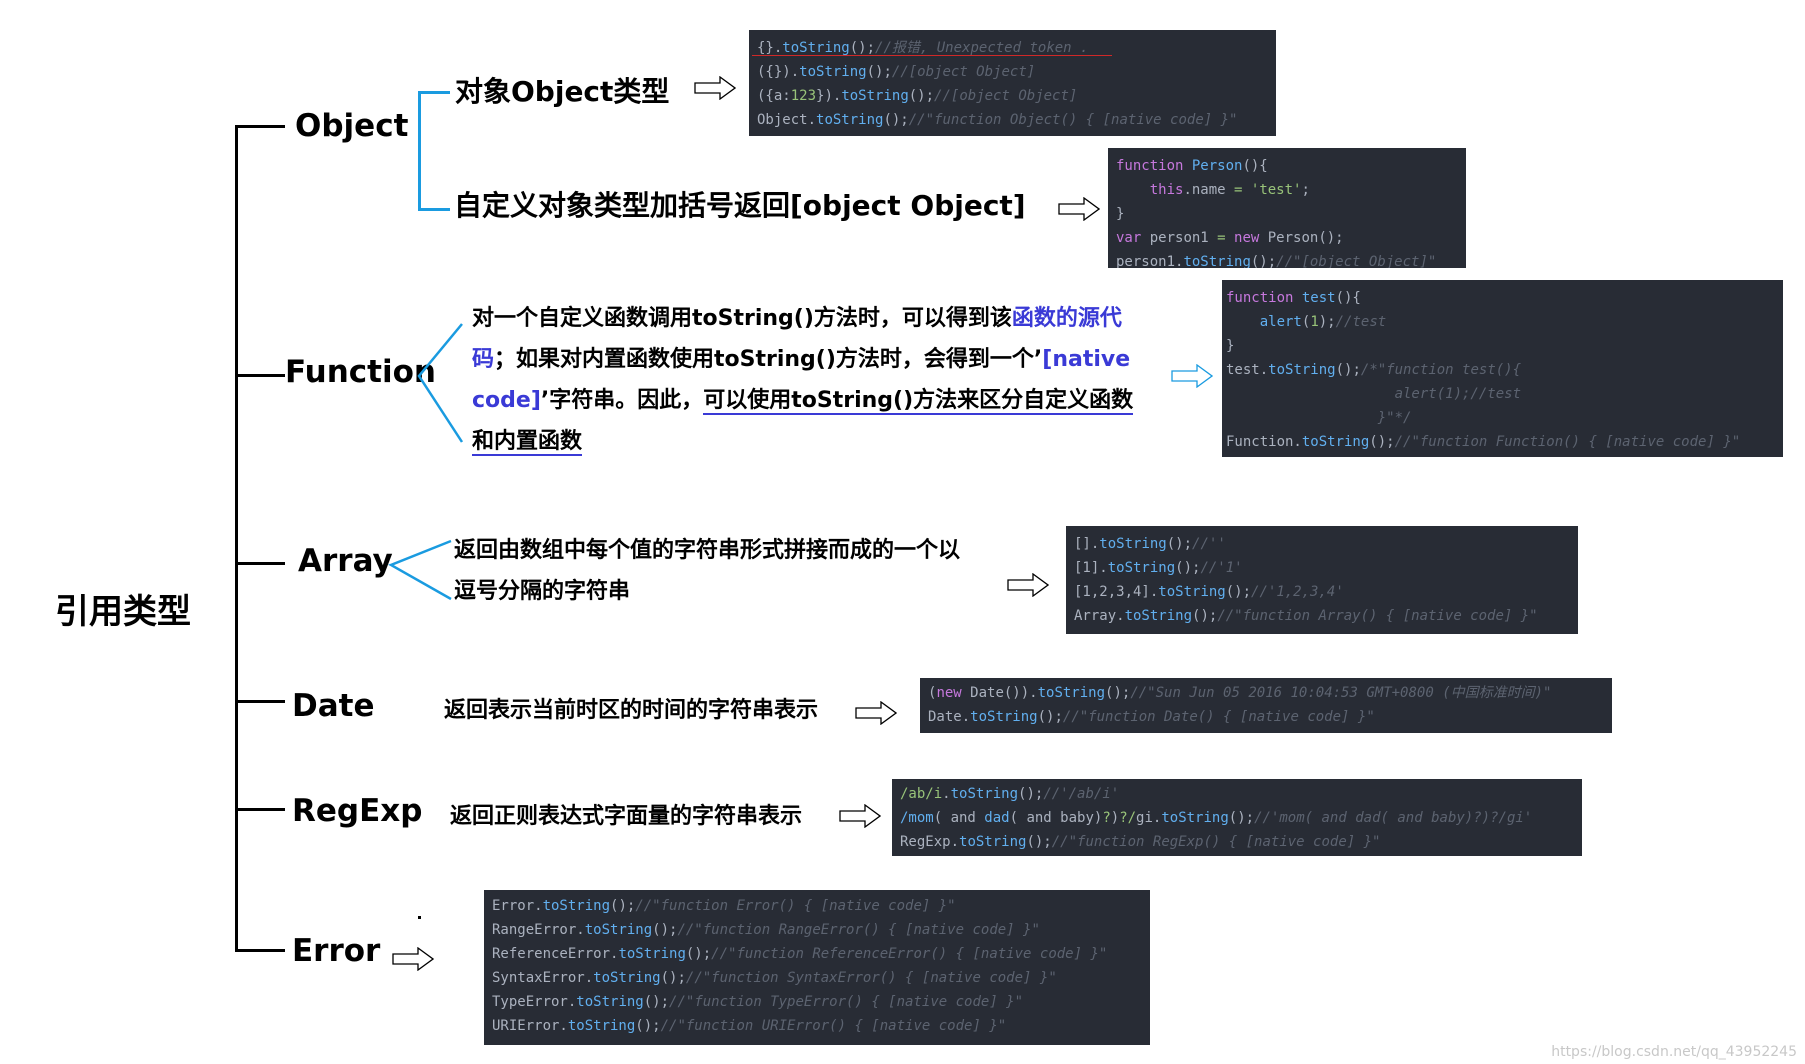  Describe the element at coordinates (707, 550) in the screenshot. I see `array-desc-1: 返回由数组中每个值的字符串形式拼接而成的一个以` at that location.